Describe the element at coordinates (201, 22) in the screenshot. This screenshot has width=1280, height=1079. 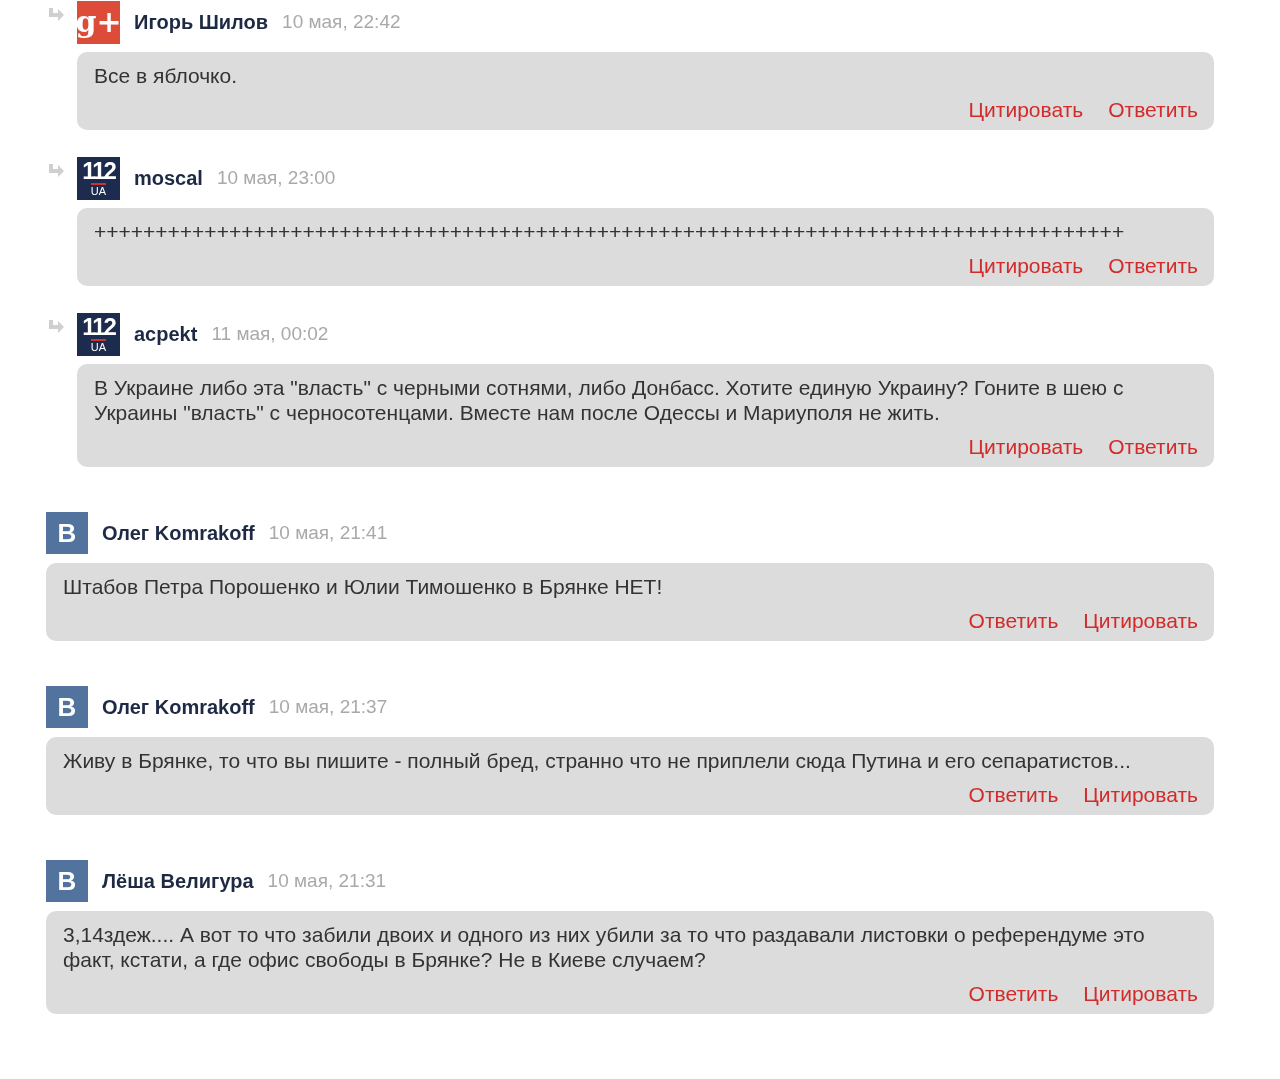
I see `author-name: Игорь Шилов` at that location.